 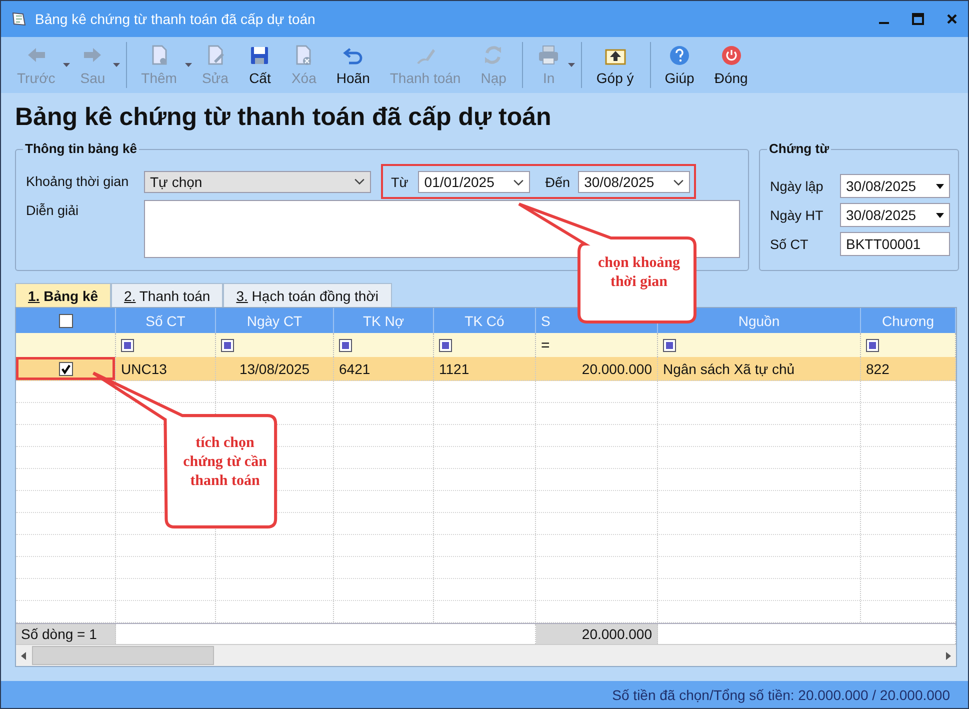 I want to click on field-label: Ngày HT, so click(x=797, y=215).